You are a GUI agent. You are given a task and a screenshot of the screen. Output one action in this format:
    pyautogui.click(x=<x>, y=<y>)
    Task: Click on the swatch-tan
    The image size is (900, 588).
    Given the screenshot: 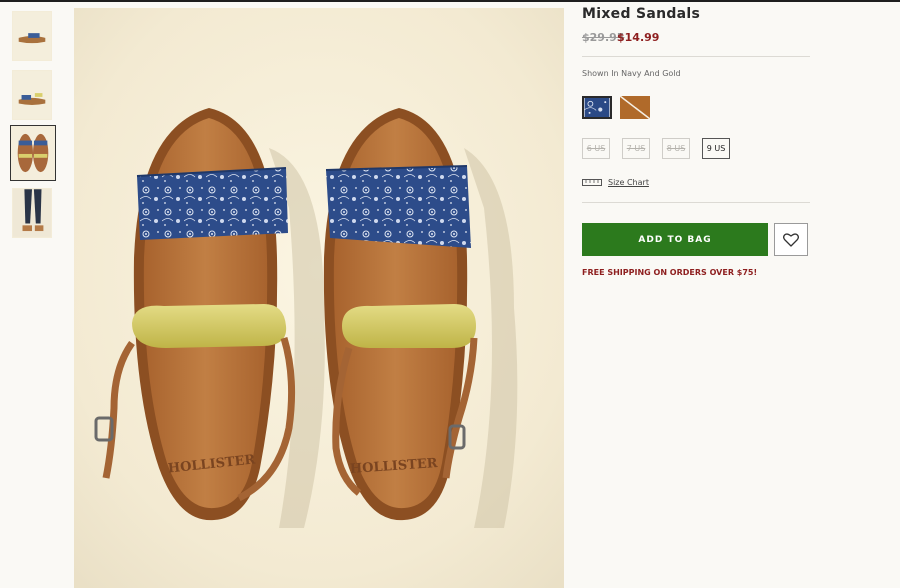 What is the action you would take?
    pyautogui.click(x=635, y=107)
    